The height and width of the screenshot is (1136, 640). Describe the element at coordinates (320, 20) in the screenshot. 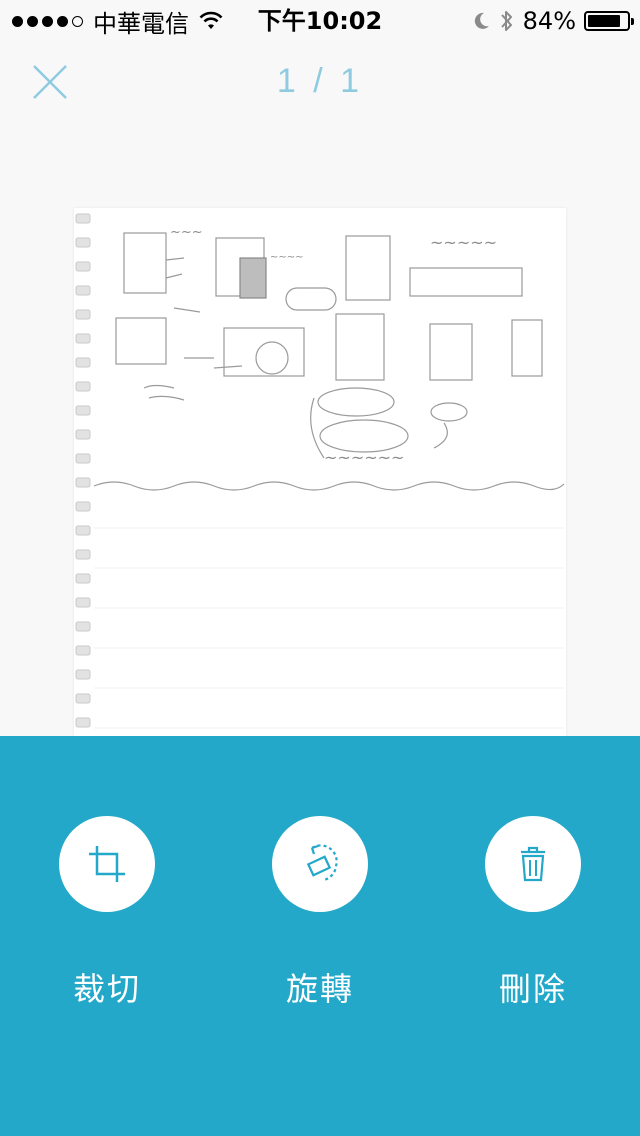

I see `status-bar: 中華電信 下午10:02 84%` at that location.